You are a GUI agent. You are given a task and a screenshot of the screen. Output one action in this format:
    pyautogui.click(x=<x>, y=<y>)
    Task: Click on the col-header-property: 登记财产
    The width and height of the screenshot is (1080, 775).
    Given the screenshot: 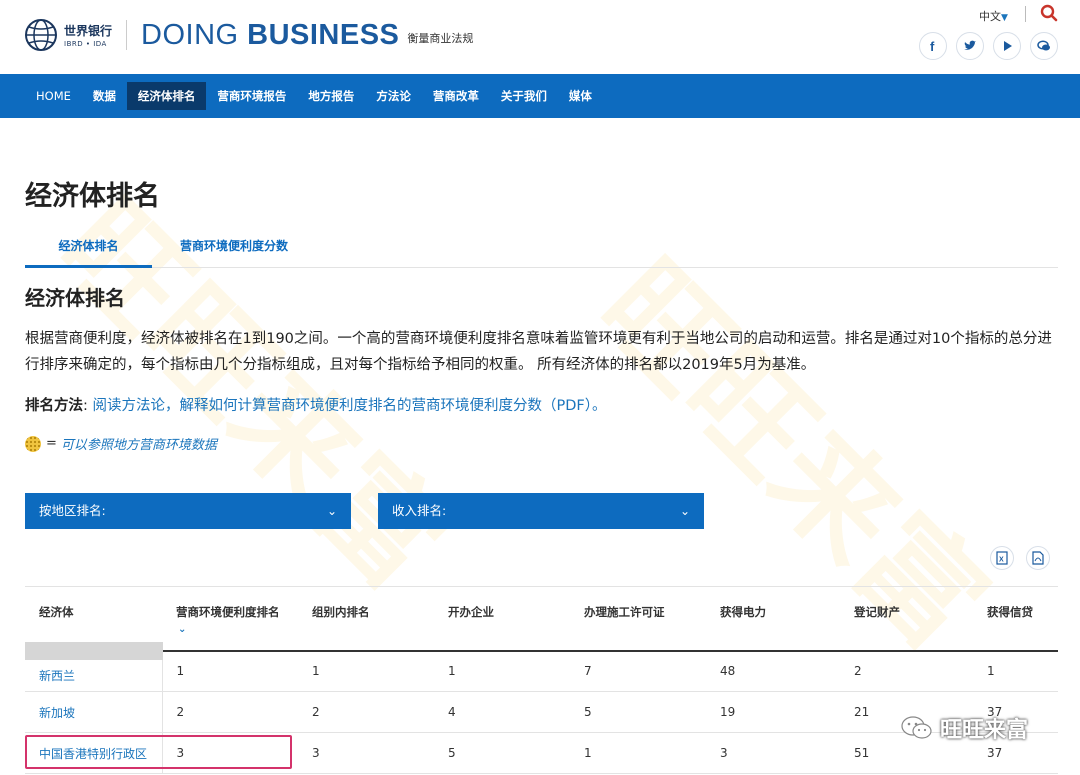 What is the action you would take?
    pyautogui.click(x=906, y=618)
    